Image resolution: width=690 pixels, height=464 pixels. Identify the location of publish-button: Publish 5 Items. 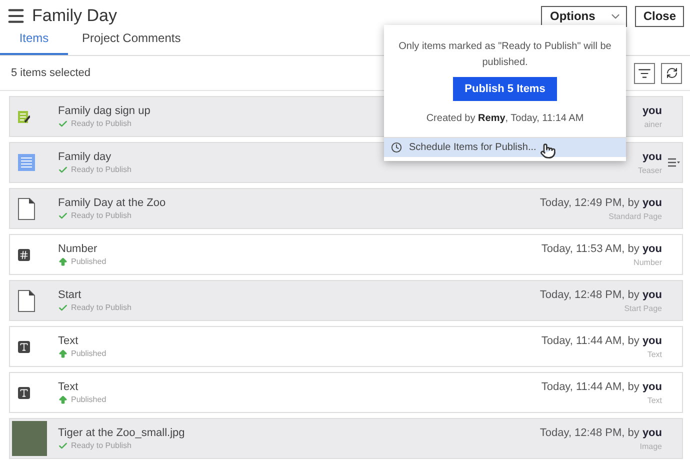
(505, 89).